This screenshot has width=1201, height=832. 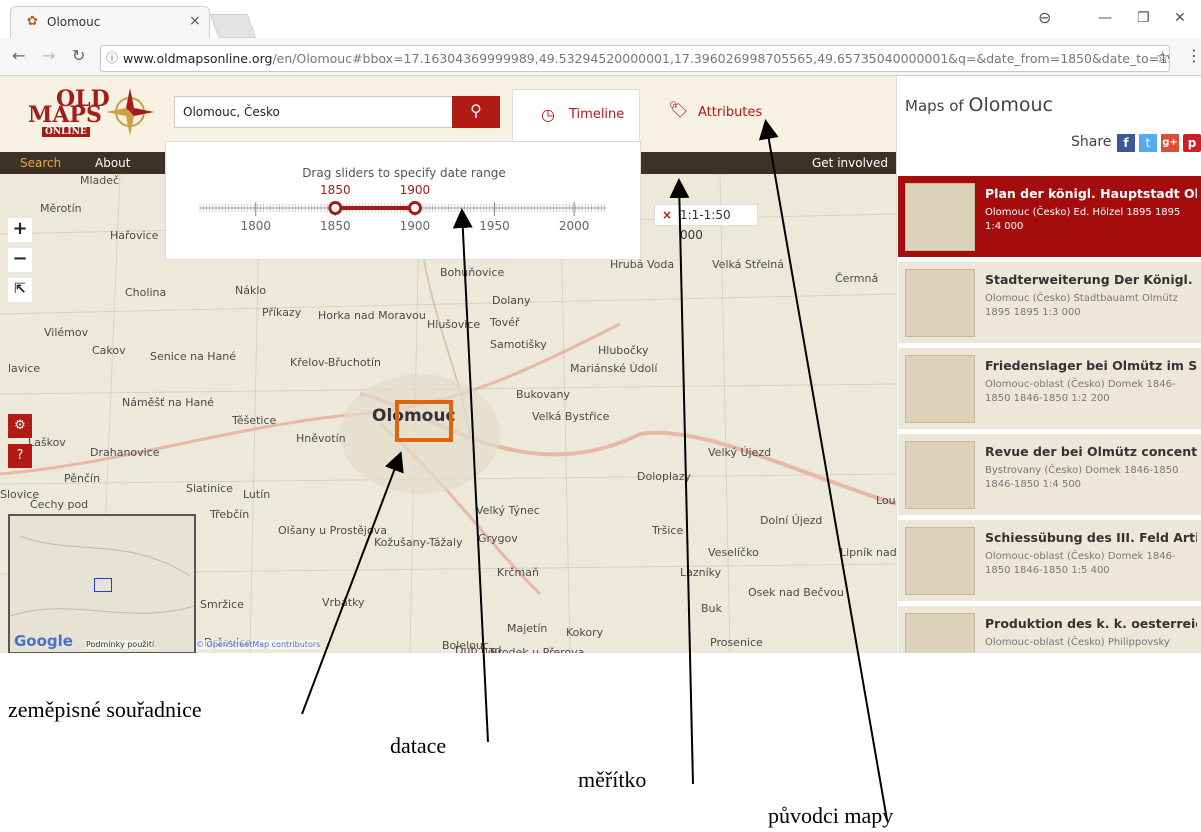 I want to click on arrow-coordinates, so click(x=352, y=583).